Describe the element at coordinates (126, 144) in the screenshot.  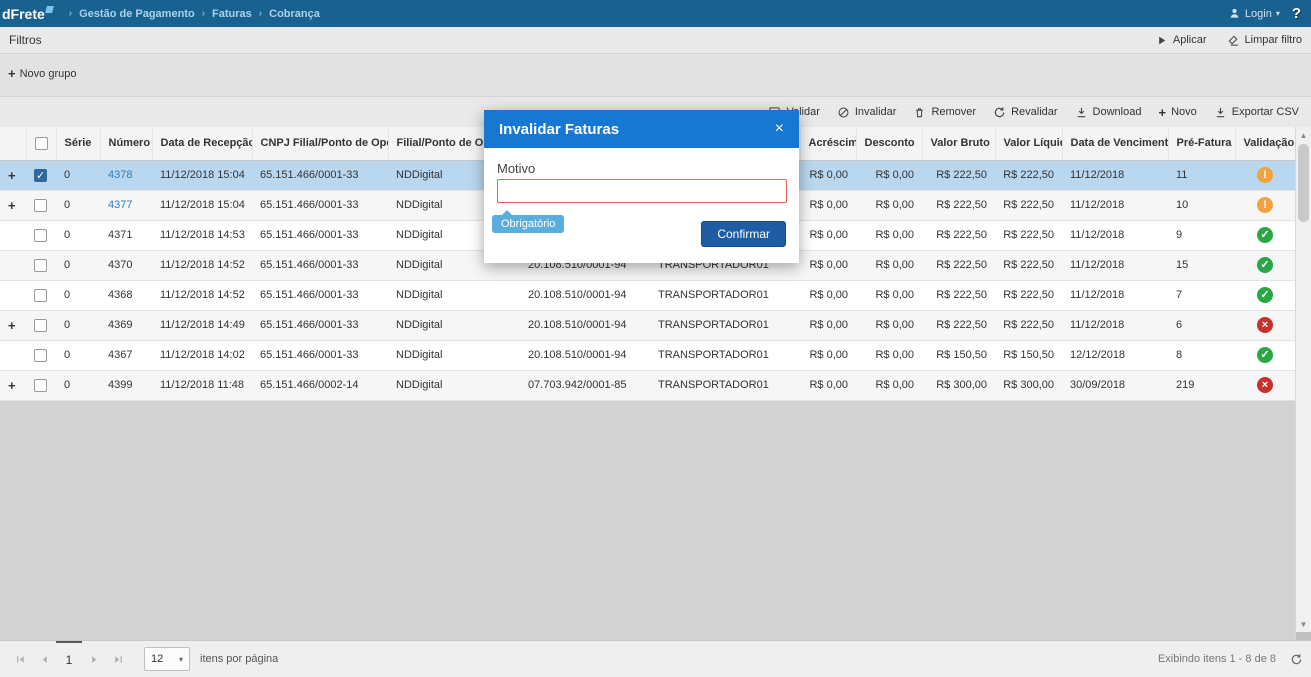
I see `header-numero: Número` at that location.